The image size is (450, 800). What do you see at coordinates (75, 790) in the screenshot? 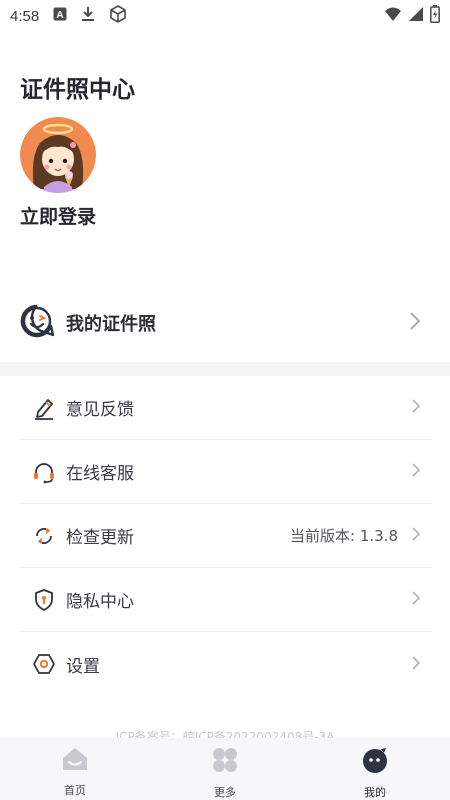
I see `tab-label: 首页` at bounding box center [75, 790].